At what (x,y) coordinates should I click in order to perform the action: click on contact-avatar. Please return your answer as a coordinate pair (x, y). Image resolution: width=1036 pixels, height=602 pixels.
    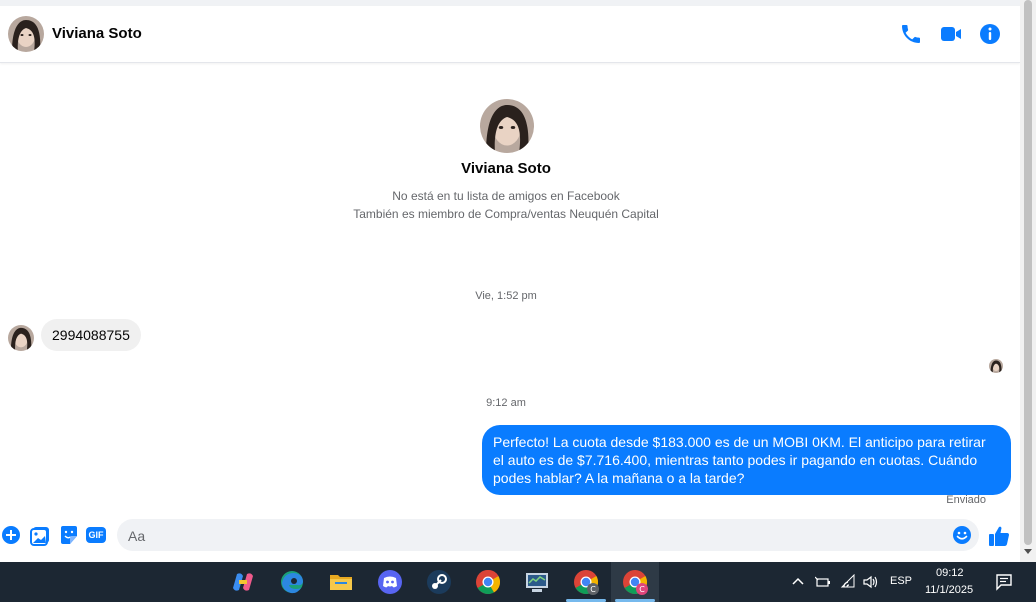
    Looking at the image, I should click on (26, 34).